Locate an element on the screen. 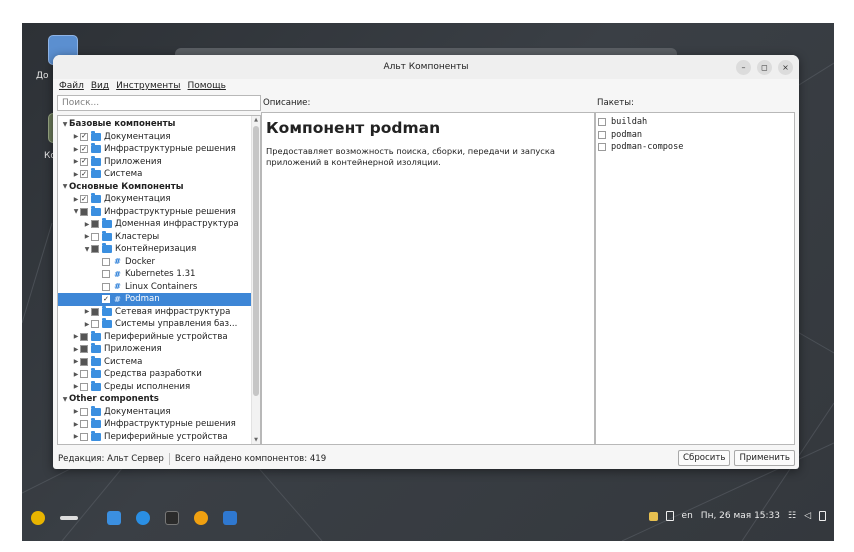  keyboard-layout: en is located at coordinates (687, 516).